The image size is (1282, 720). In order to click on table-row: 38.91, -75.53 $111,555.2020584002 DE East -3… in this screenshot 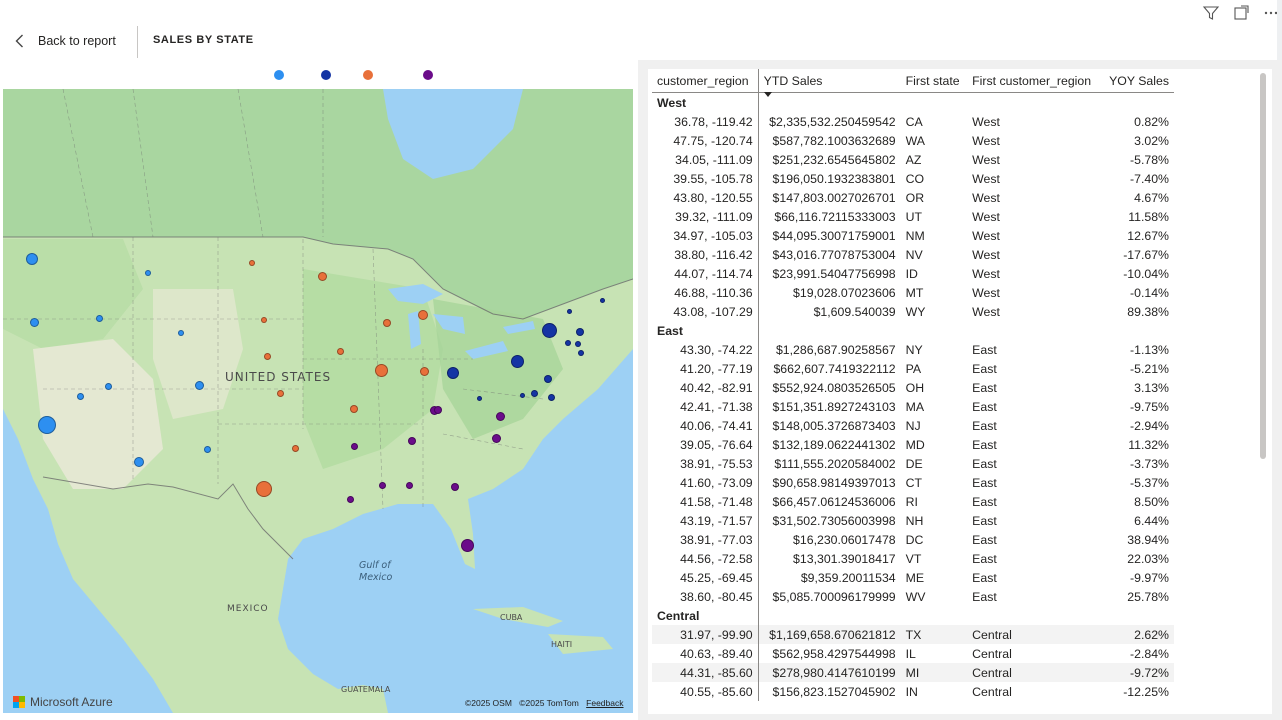, I will do `click(913, 463)`.